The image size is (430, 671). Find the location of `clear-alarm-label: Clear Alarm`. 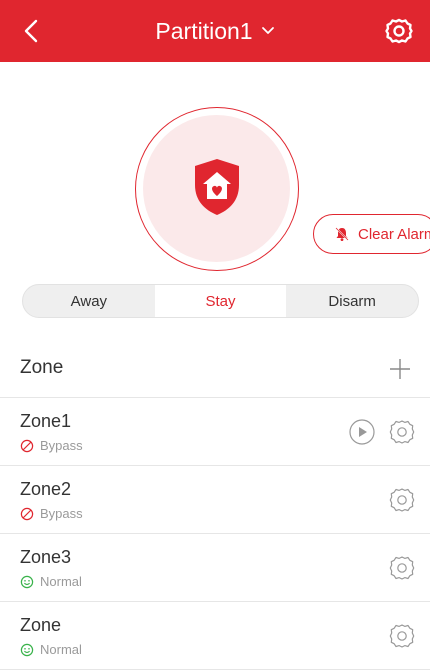

clear-alarm-label: Clear Alarm is located at coordinates (394, 234).